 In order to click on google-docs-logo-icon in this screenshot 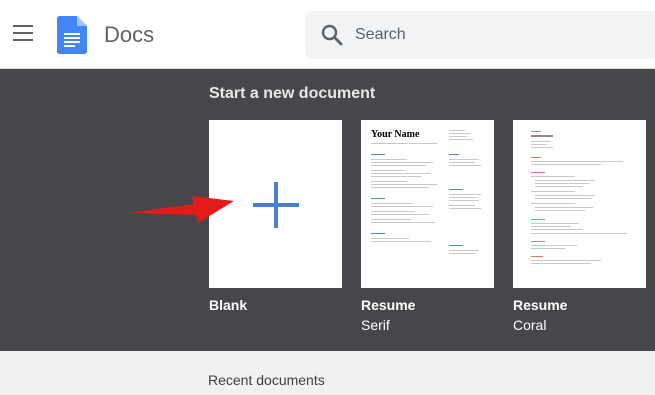, I will do `click(72, 35)`.